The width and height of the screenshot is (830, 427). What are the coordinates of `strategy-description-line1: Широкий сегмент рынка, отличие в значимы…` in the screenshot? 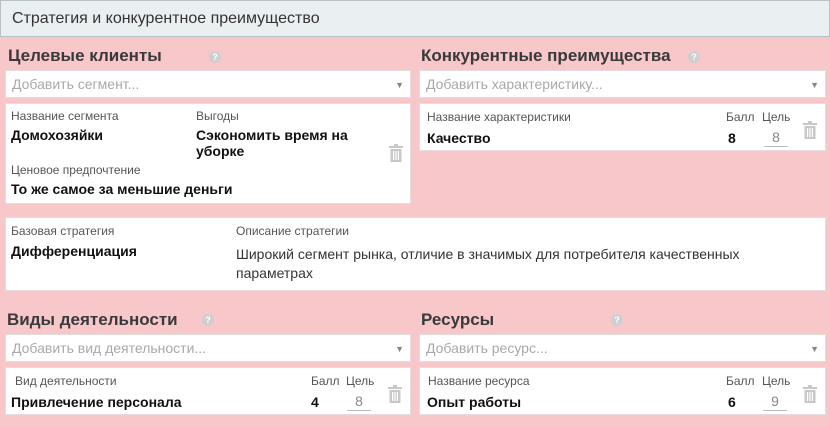 It's located at (488, 254).